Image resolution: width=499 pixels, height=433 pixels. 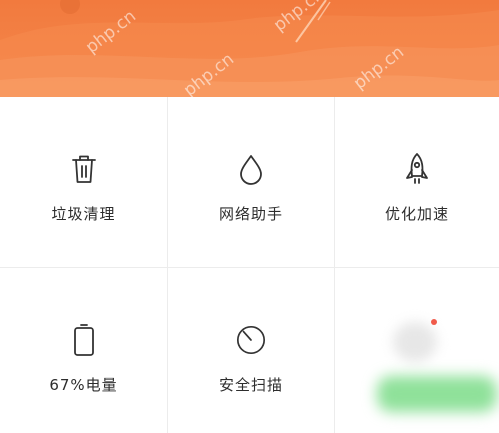 I want to click on tile-optimize-boost: 优化加速, so click(x=417, y=182).